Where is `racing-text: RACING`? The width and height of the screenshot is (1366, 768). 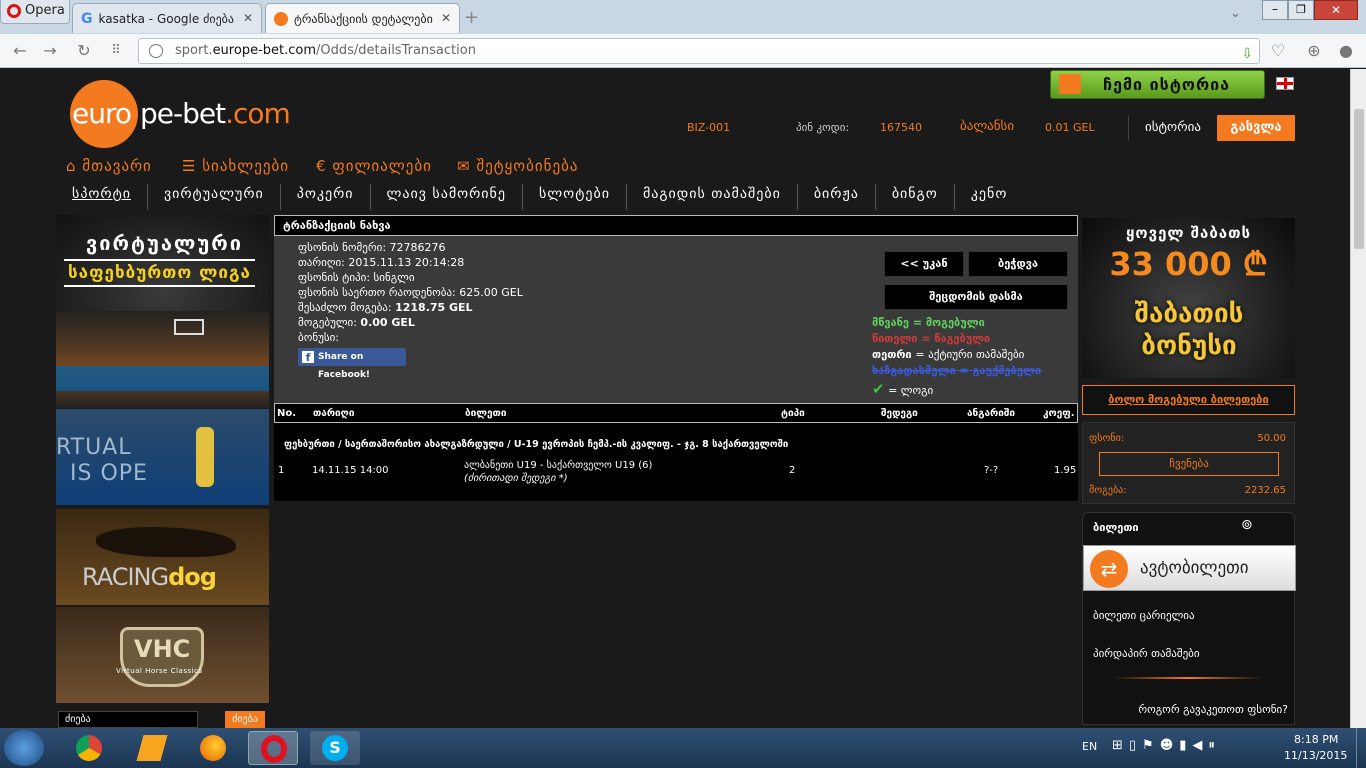 racing-text: RACING is located at coordinates (125, 577).